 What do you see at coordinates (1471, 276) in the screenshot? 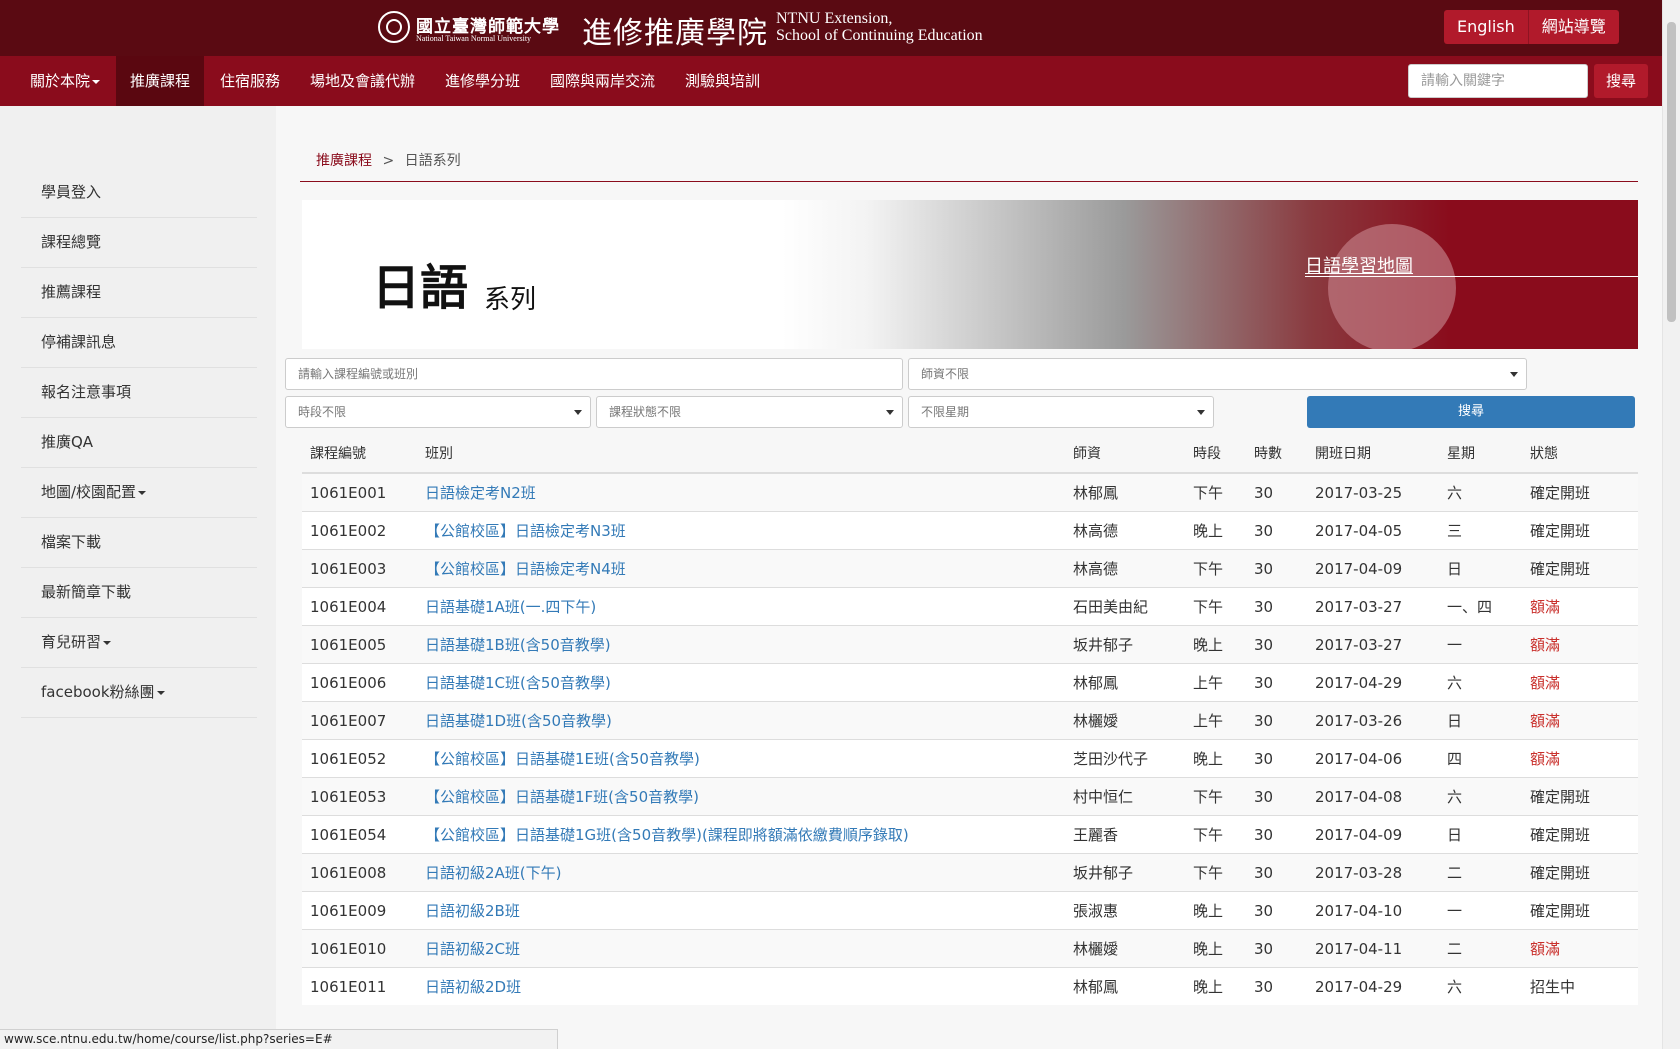
I see `banner-divider` at bounding box center [1471, 276].